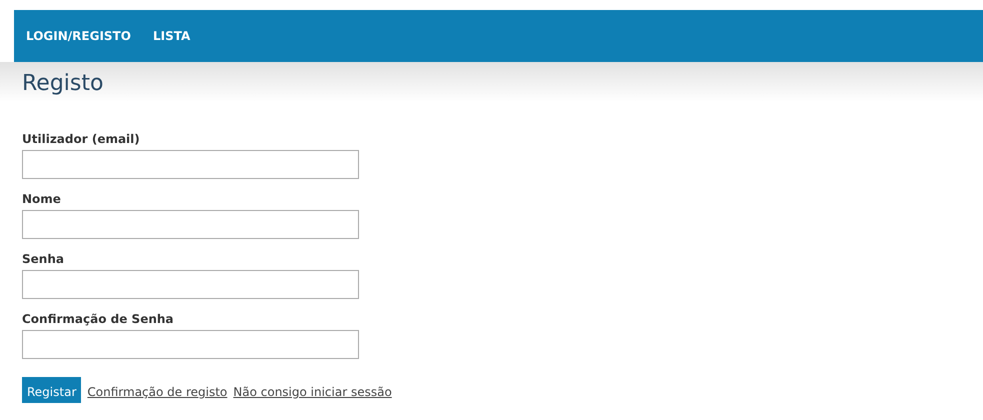 Image resolution: width=983 pixels, height=420 pixels. What do you see at coordinates (52, 390) in the screenshot?
I see `register-button: Registar` at bounding box center [52, 390].